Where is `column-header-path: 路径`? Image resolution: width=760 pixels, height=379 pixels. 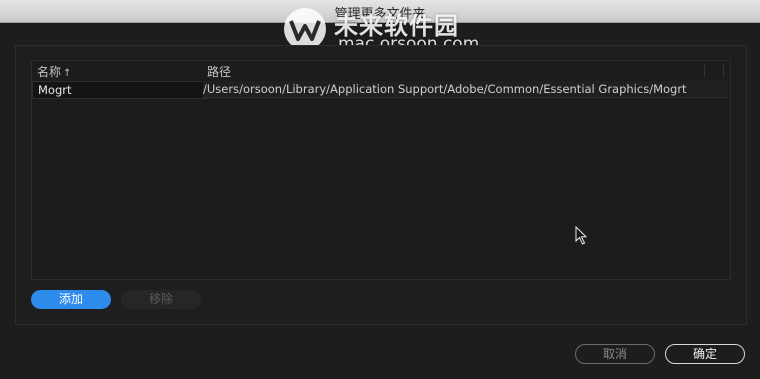 column-header-path: 路径 is located at coordinates (219, 71).